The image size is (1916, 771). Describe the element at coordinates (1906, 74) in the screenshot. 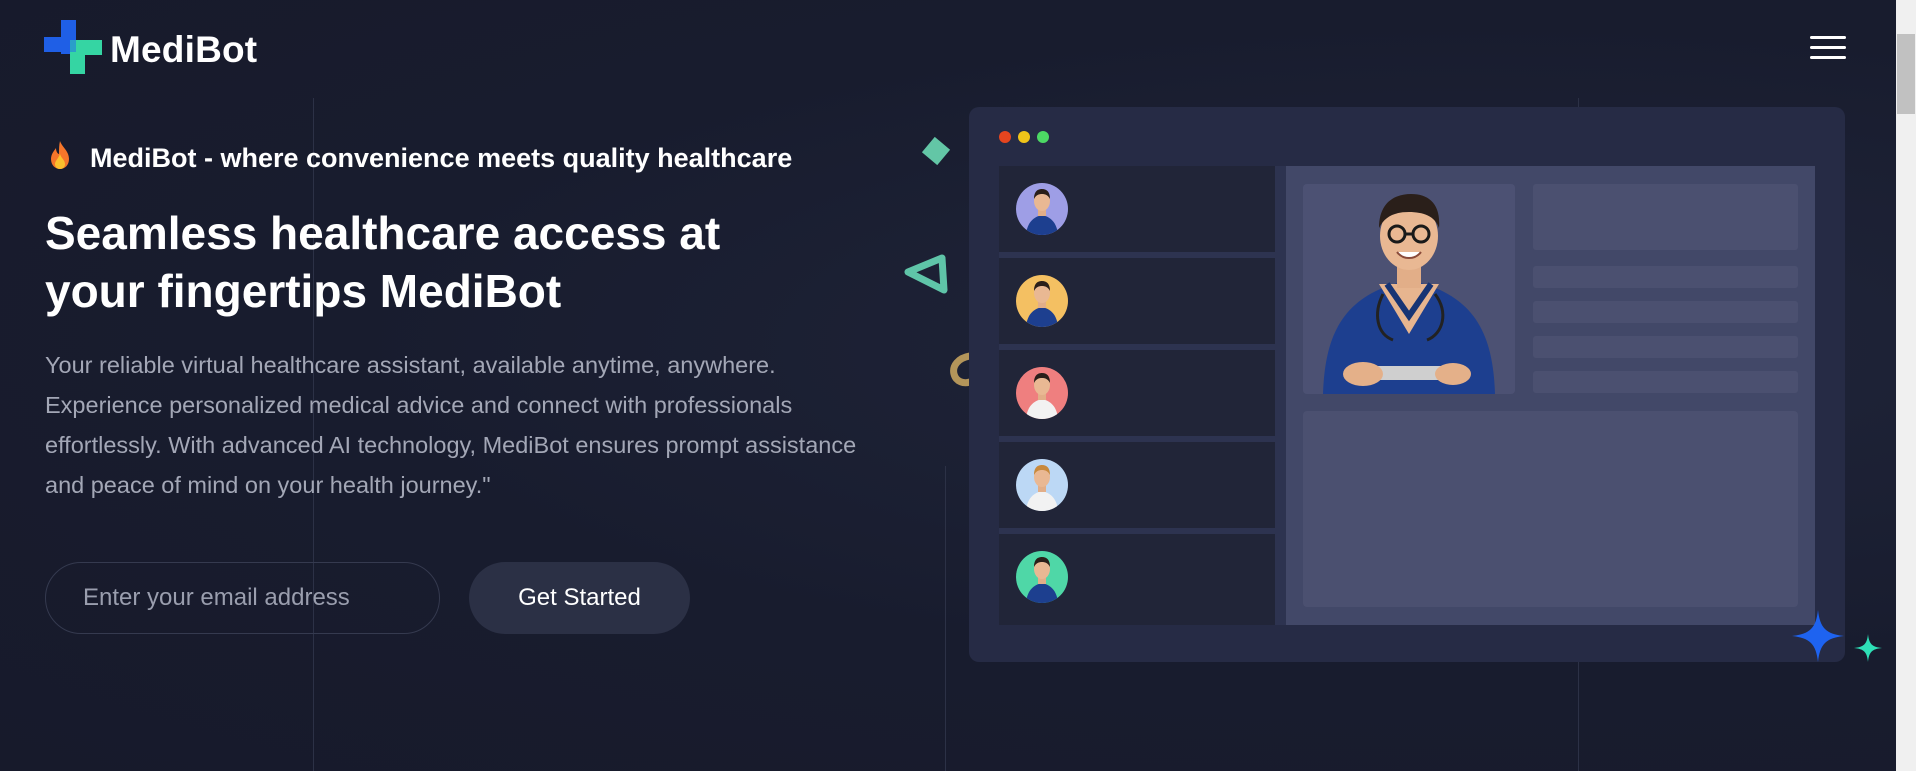

I see `scrollbar-thumb` at that location.